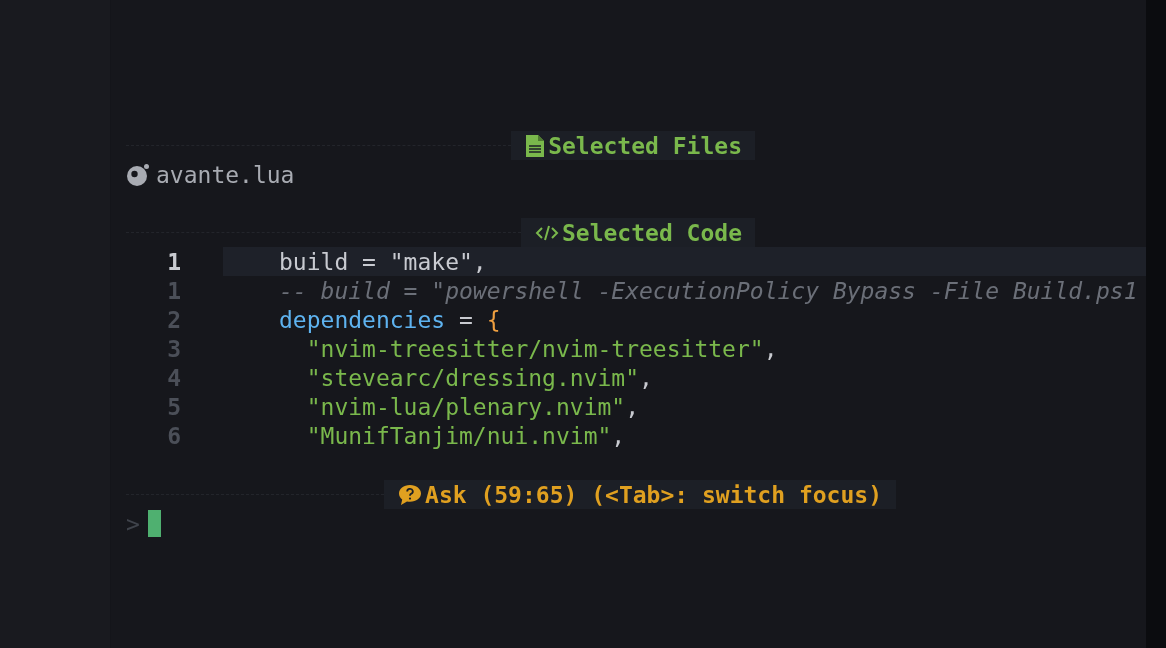 The width and height of the screenshot is (1166, 648). I want to click on prompt-symbol: >, so click(133, 523).